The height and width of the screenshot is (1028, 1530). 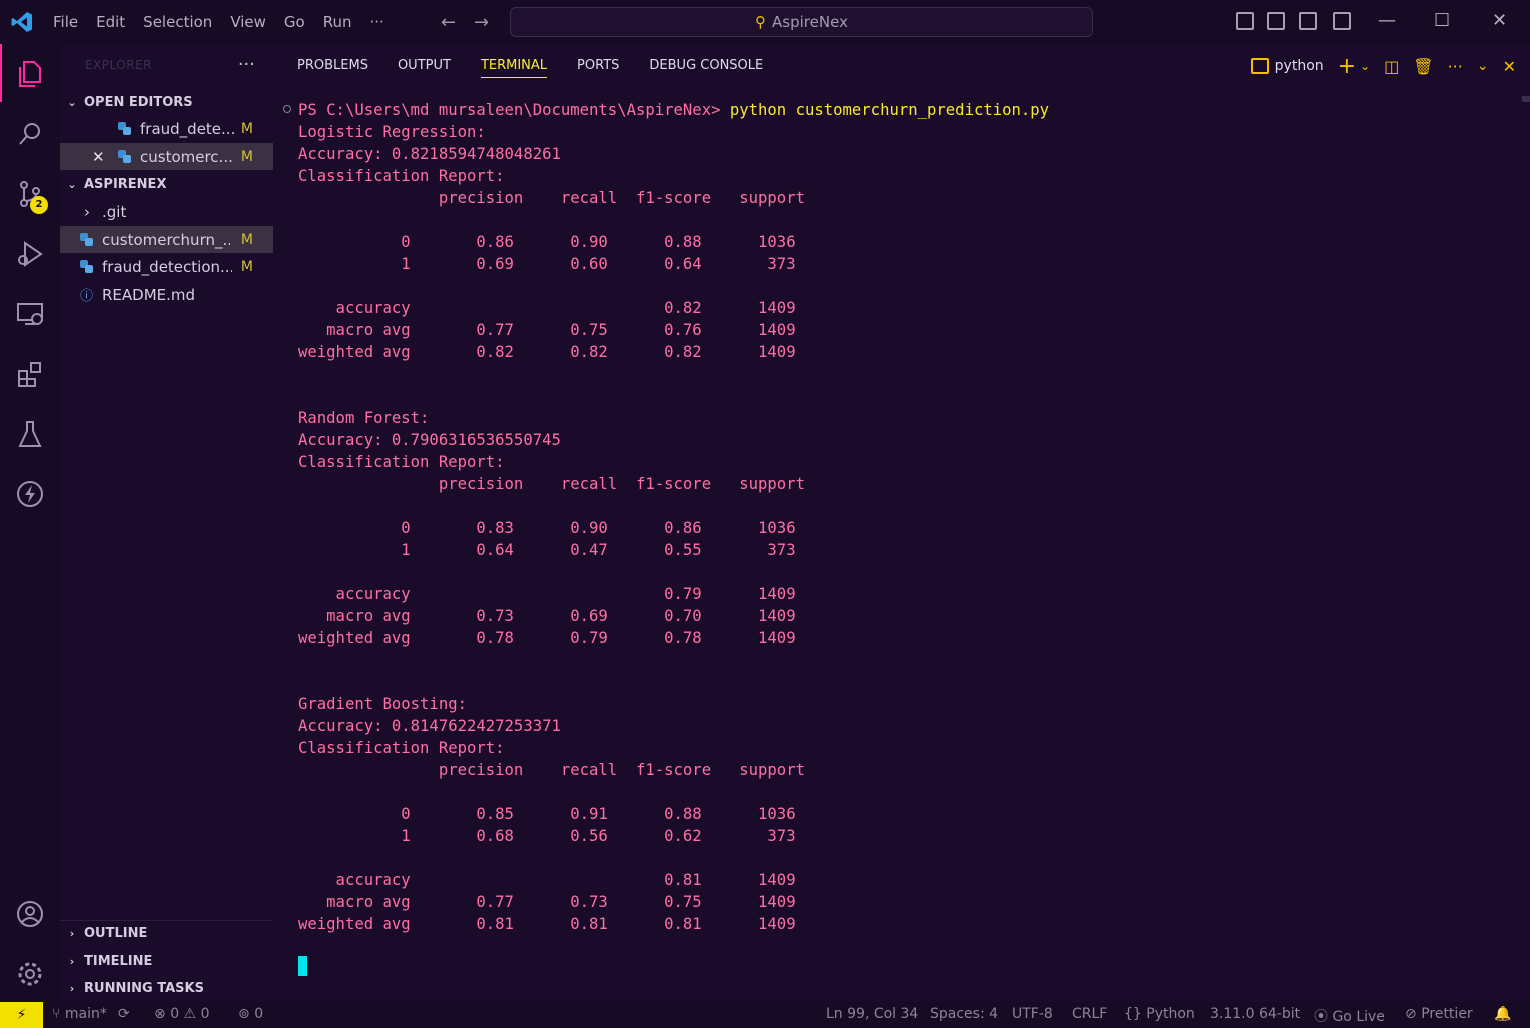 I want to click on accounts-icon, so click(x=30, y=914).